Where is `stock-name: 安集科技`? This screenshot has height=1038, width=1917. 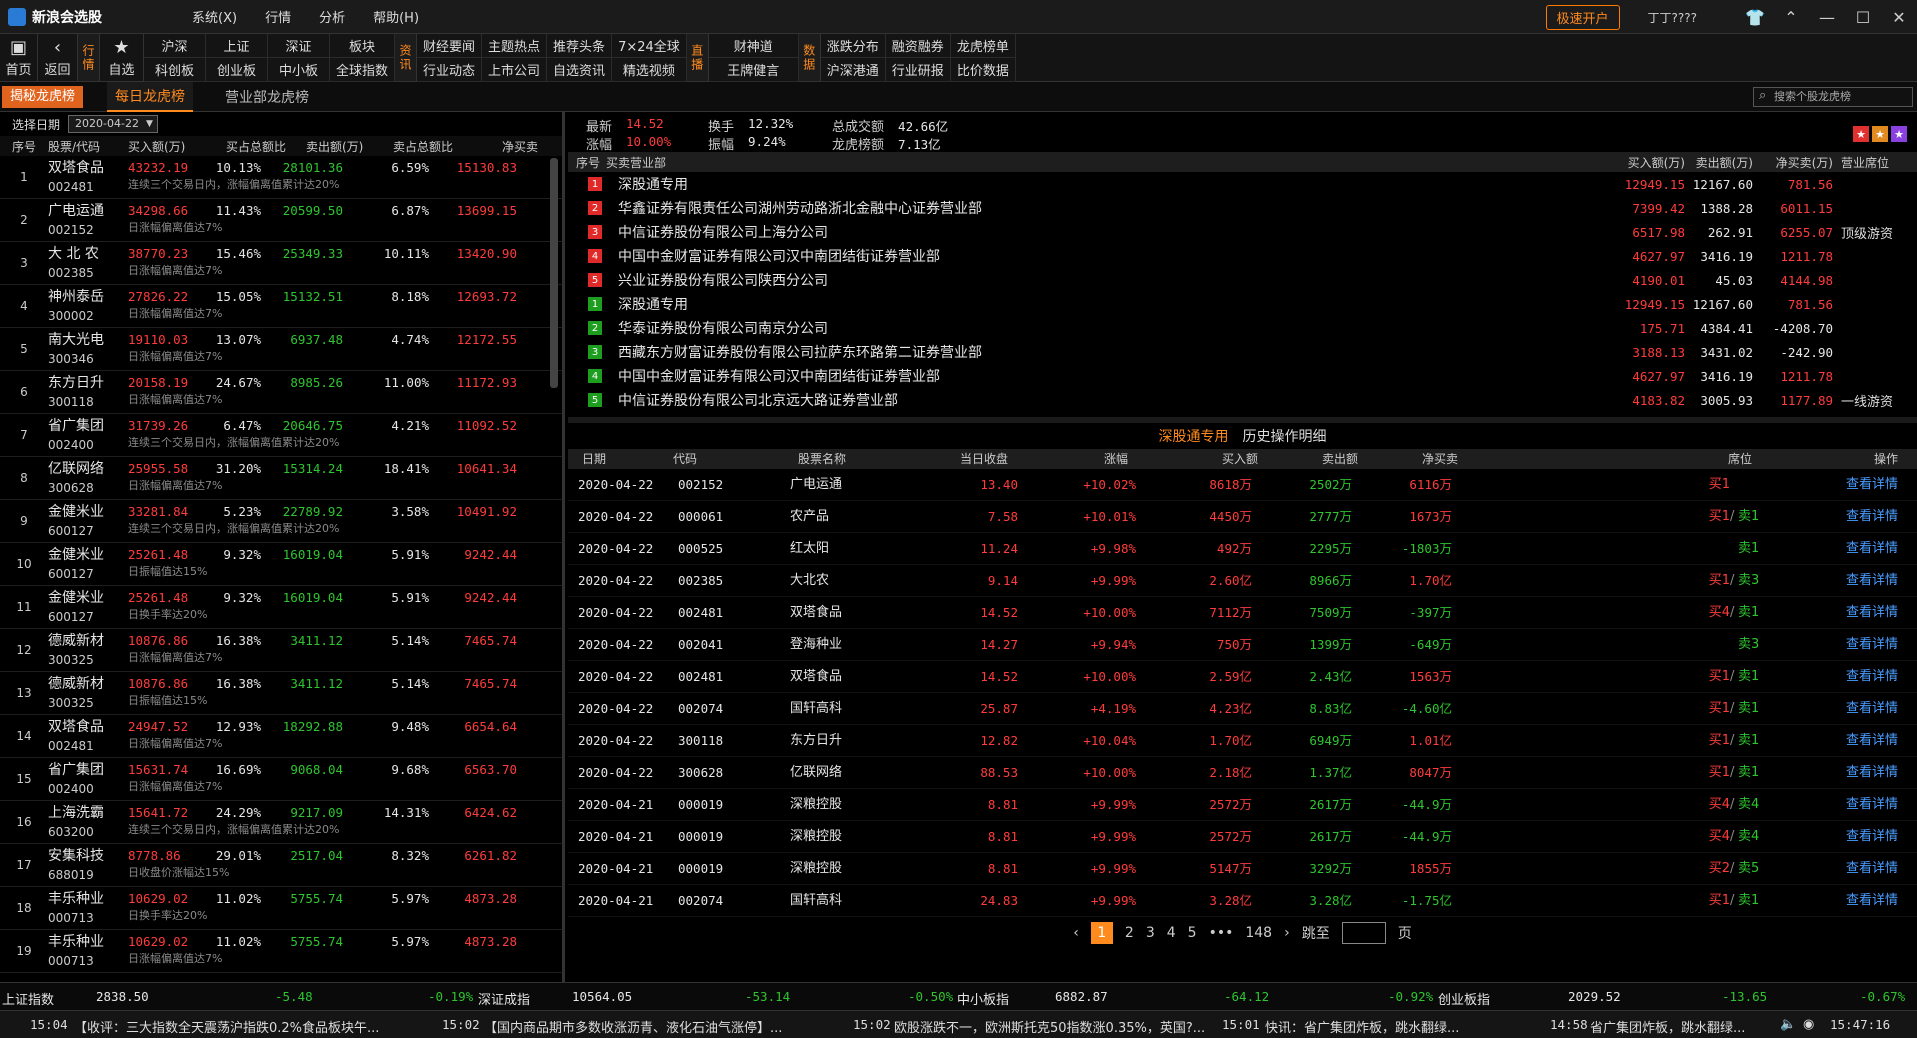
stock-name: 安集科技 is located at coordinates (88, 856).